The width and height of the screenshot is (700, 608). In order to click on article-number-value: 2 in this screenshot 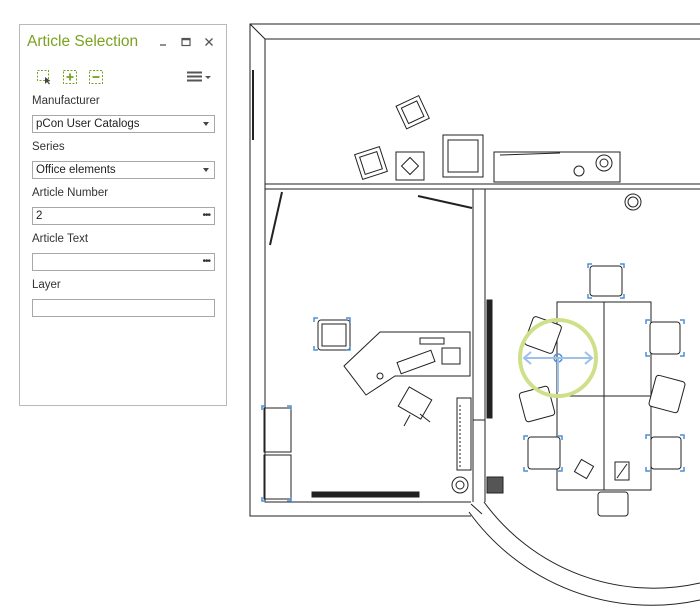, I will do `click(39, 216)`.